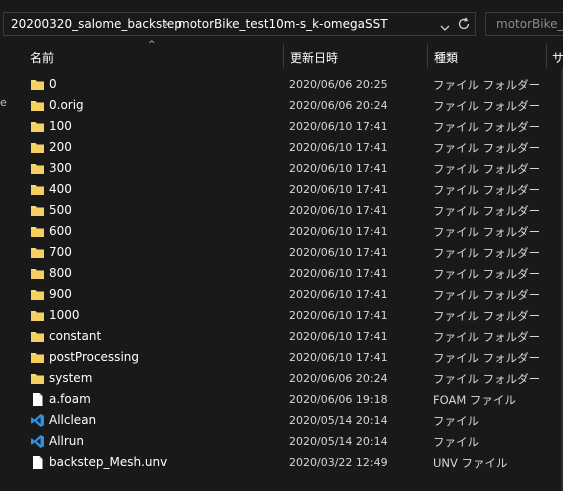 This screenshot has height=491, width=563. What do you see at coordinates (281, 189) in the screenshot?
I see `file-row: 400 2020/06/10 17:41 ファイル フォルダー` at bounding box center [281, 189].